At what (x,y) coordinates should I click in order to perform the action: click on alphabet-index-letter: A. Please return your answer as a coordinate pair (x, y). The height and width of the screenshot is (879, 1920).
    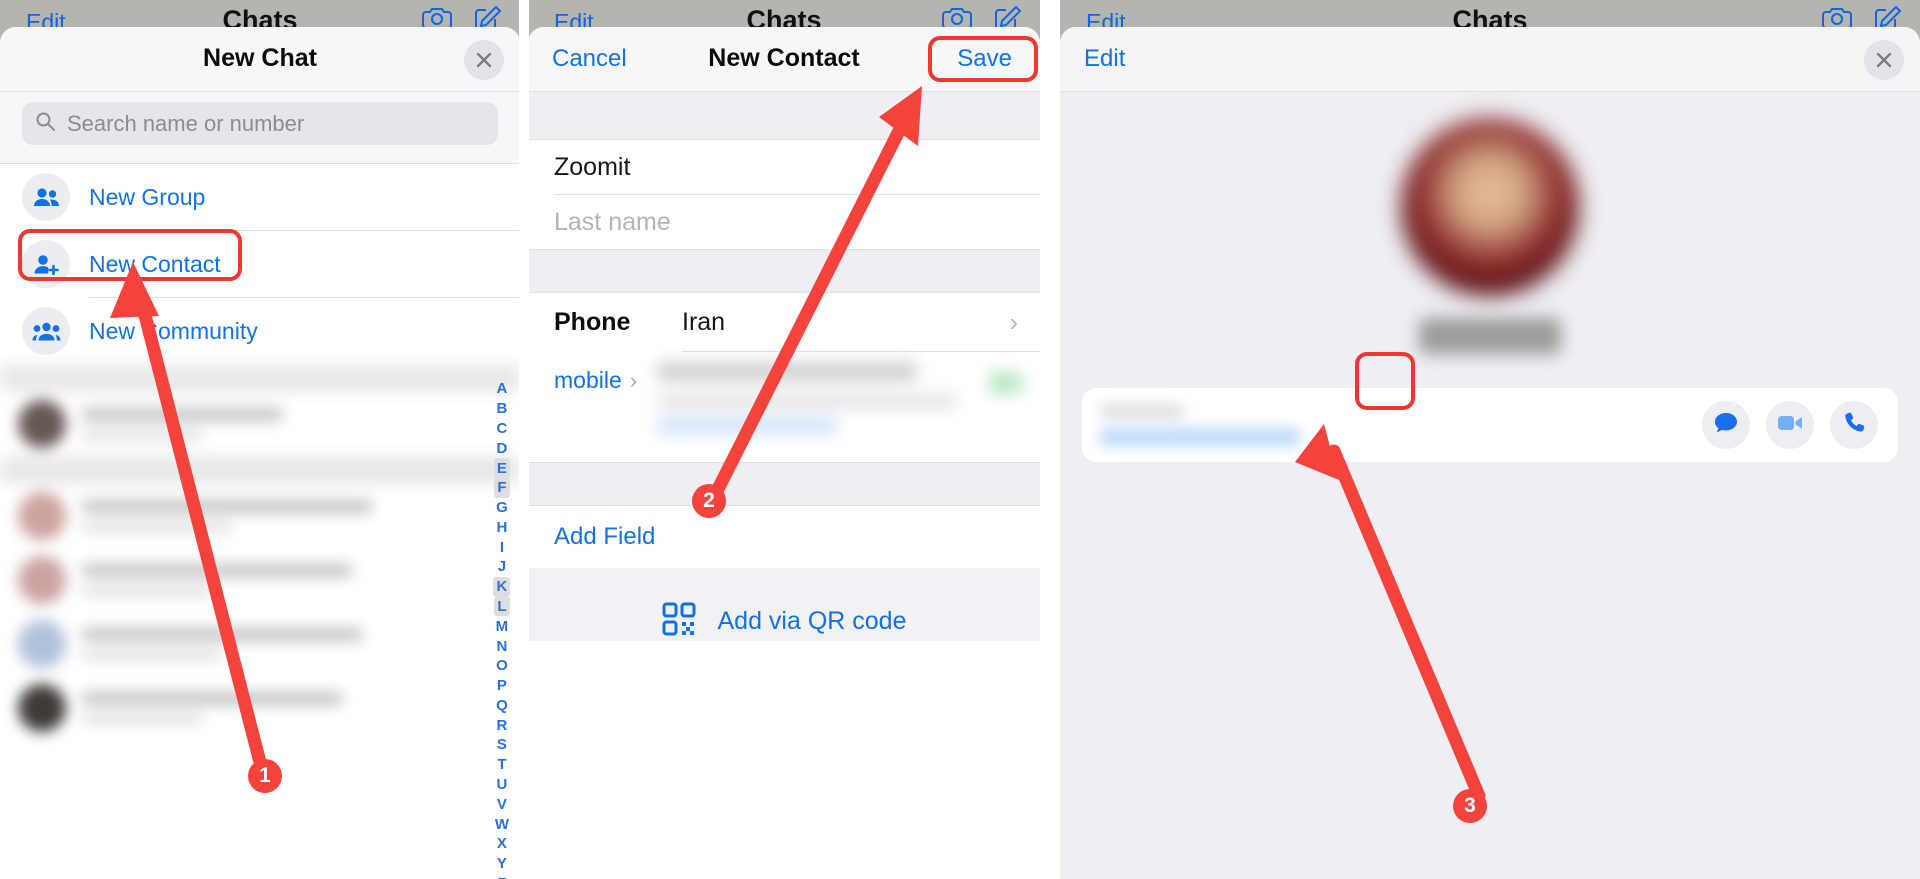
    Looking at the image, I should click on (501, 389).